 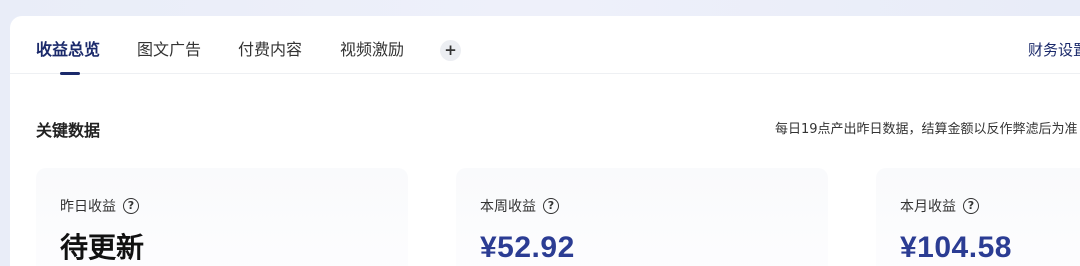 I want to click on stat-card-this-month: 本月收益 ? ¥104.58, so click(x=978, y=217).